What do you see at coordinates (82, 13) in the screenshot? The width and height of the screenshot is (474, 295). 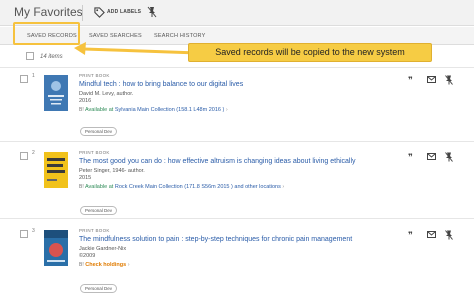 I see `toolbar-divider` at bounding box center [82, 13].